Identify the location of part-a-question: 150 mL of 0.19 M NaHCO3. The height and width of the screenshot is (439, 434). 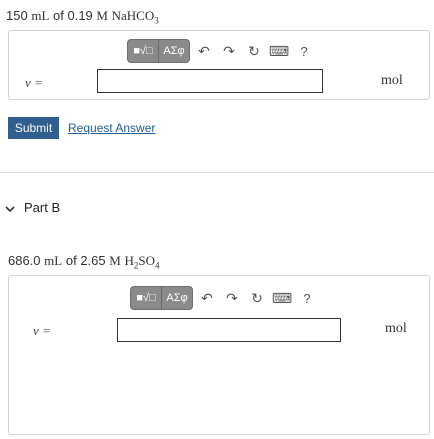
(82, 17).